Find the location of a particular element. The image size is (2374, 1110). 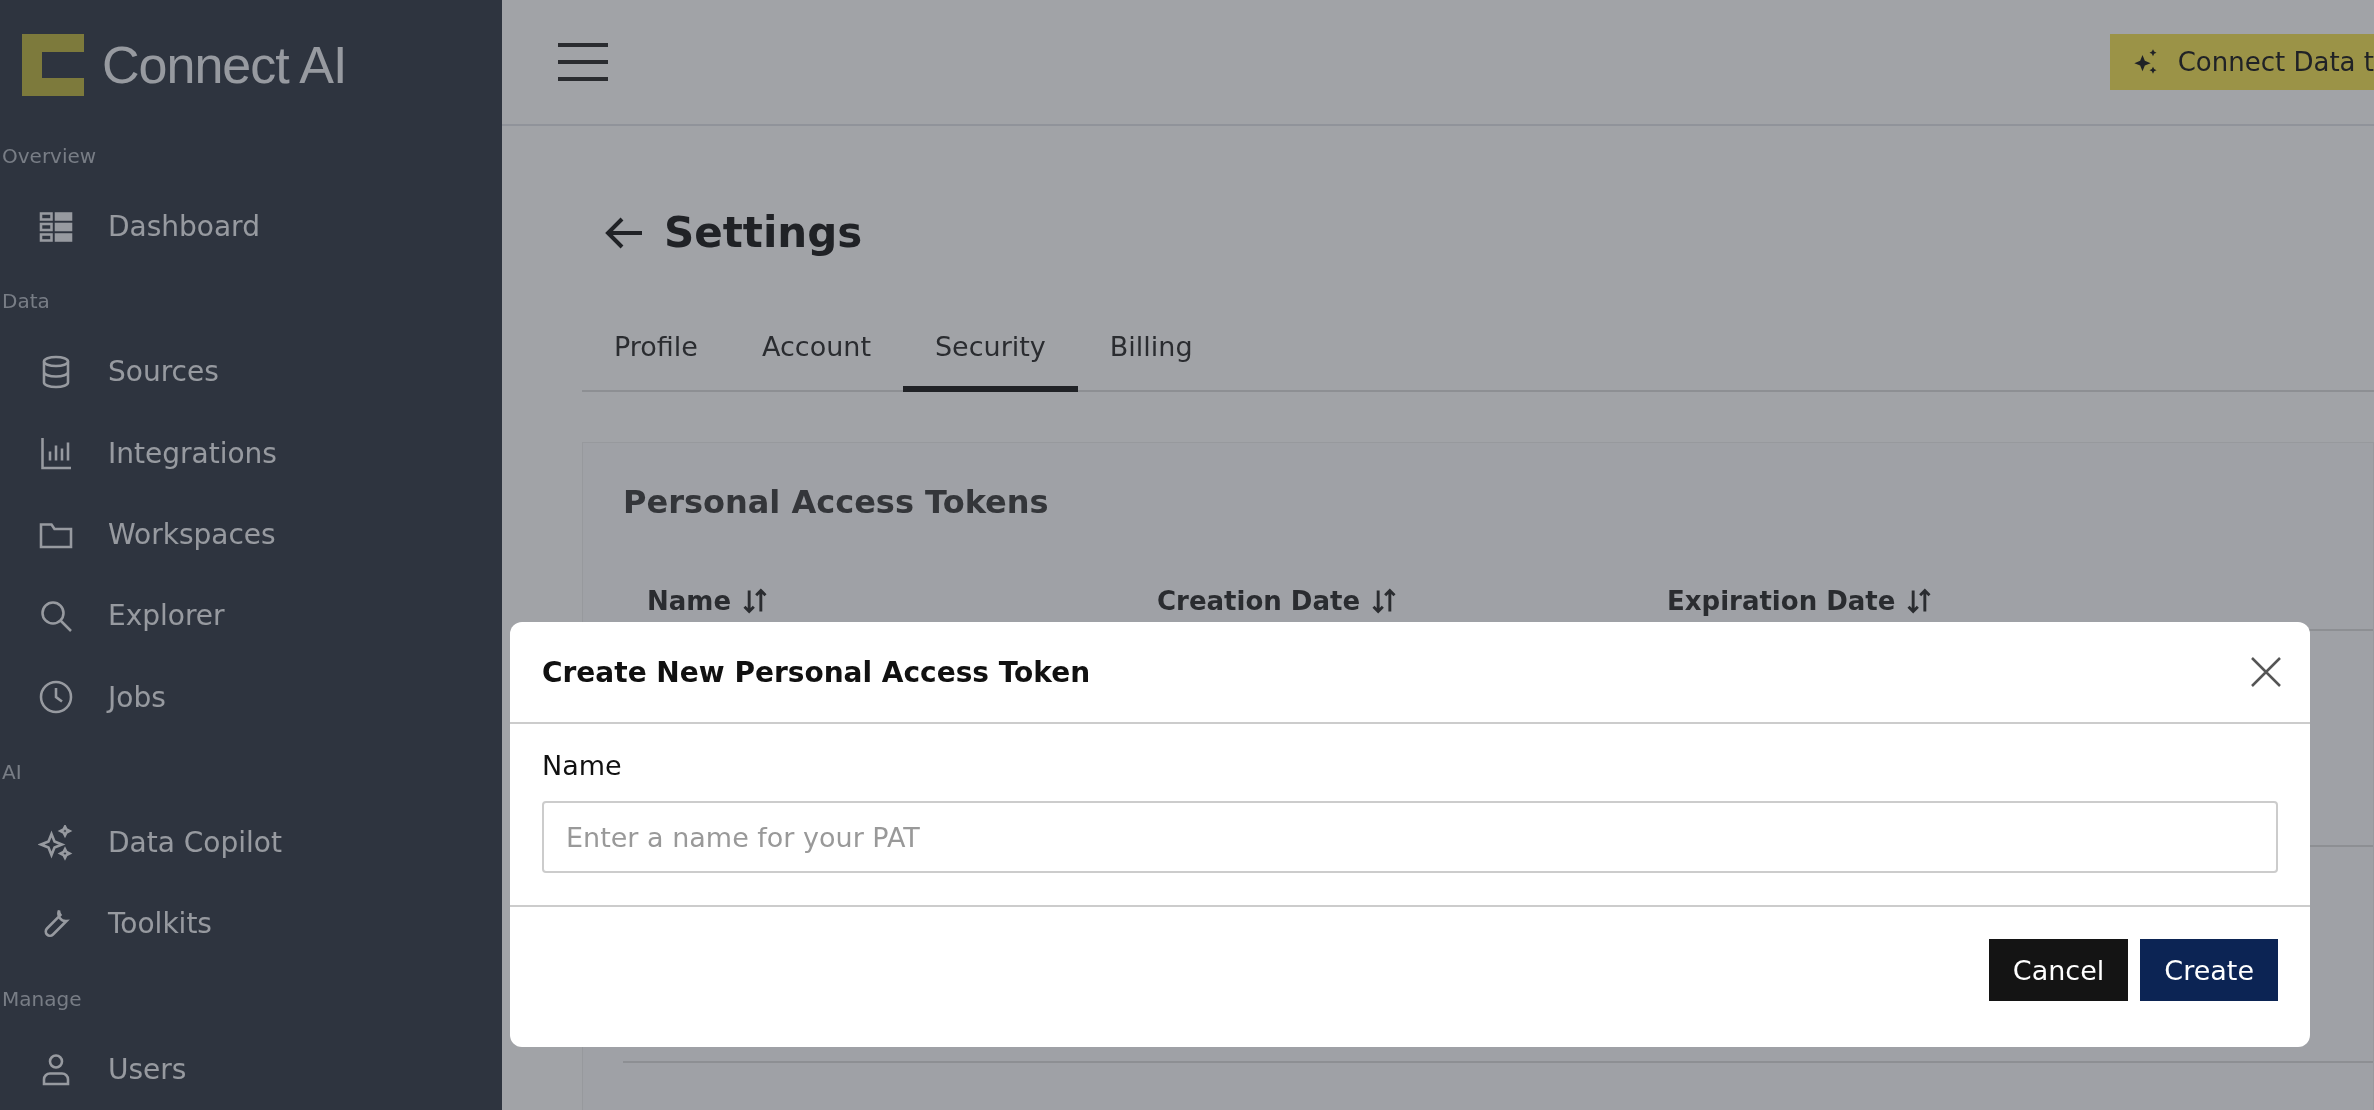

name-input-field: Enter a name for your PAT is located at coordinates (1410, 837).